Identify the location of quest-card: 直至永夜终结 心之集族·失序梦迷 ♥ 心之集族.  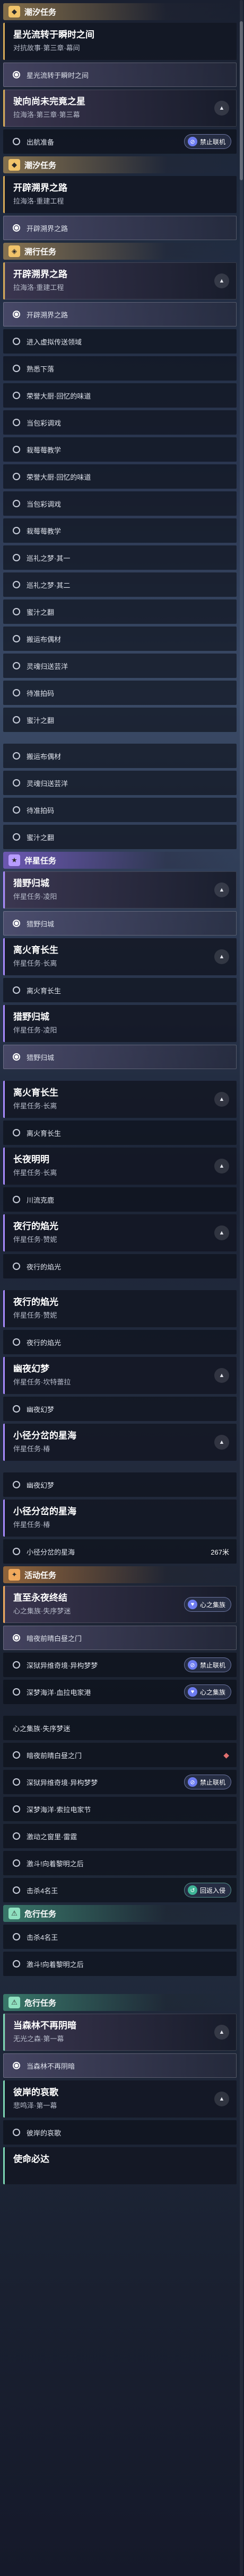
(120, 1604).